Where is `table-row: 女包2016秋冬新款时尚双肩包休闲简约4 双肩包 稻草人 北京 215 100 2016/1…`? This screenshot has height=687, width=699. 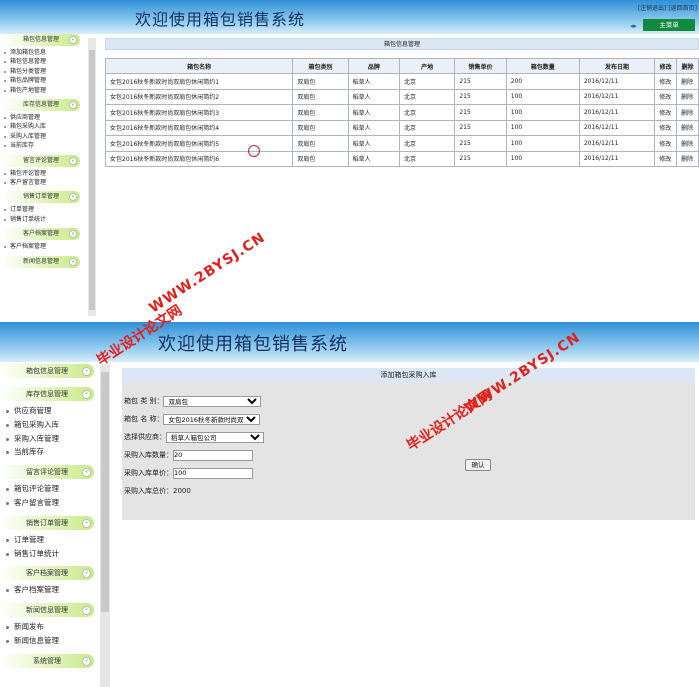
table-row: 女包2016秋冬新款时尚双肩包休闲简约4 双肩包 稻草人 北京 215 100 2016/1… is located at coordinates (401, 127).